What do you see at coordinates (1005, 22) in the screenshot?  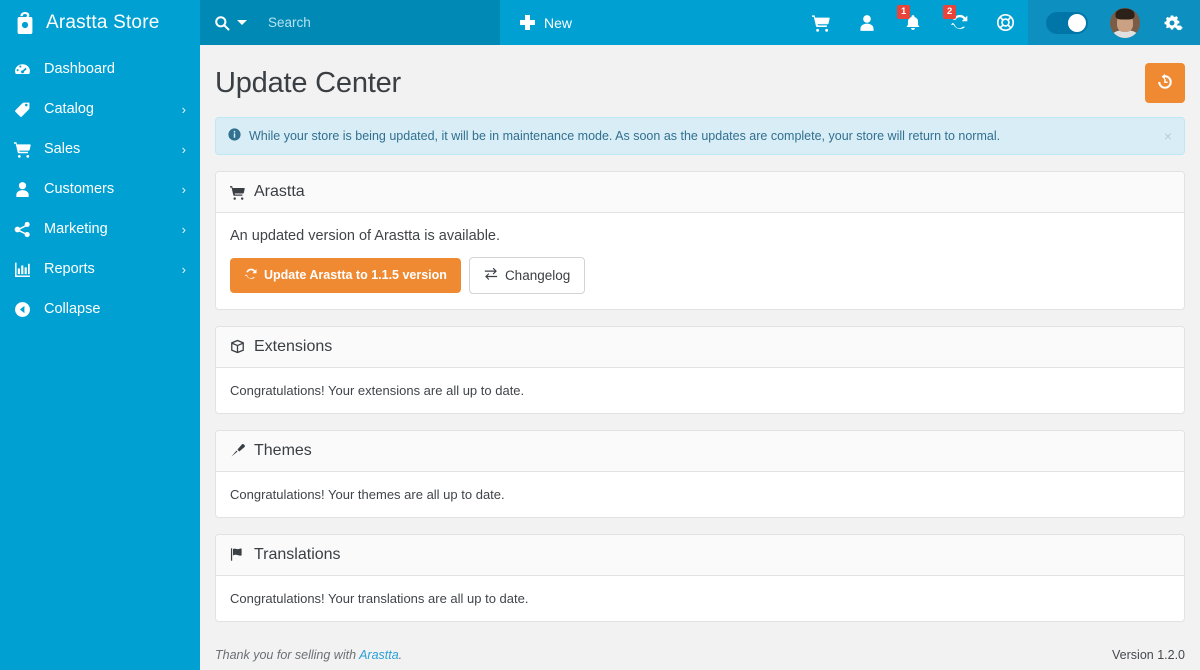 I see `support-lifebuoy-button` at bounding box center [1005, 22].